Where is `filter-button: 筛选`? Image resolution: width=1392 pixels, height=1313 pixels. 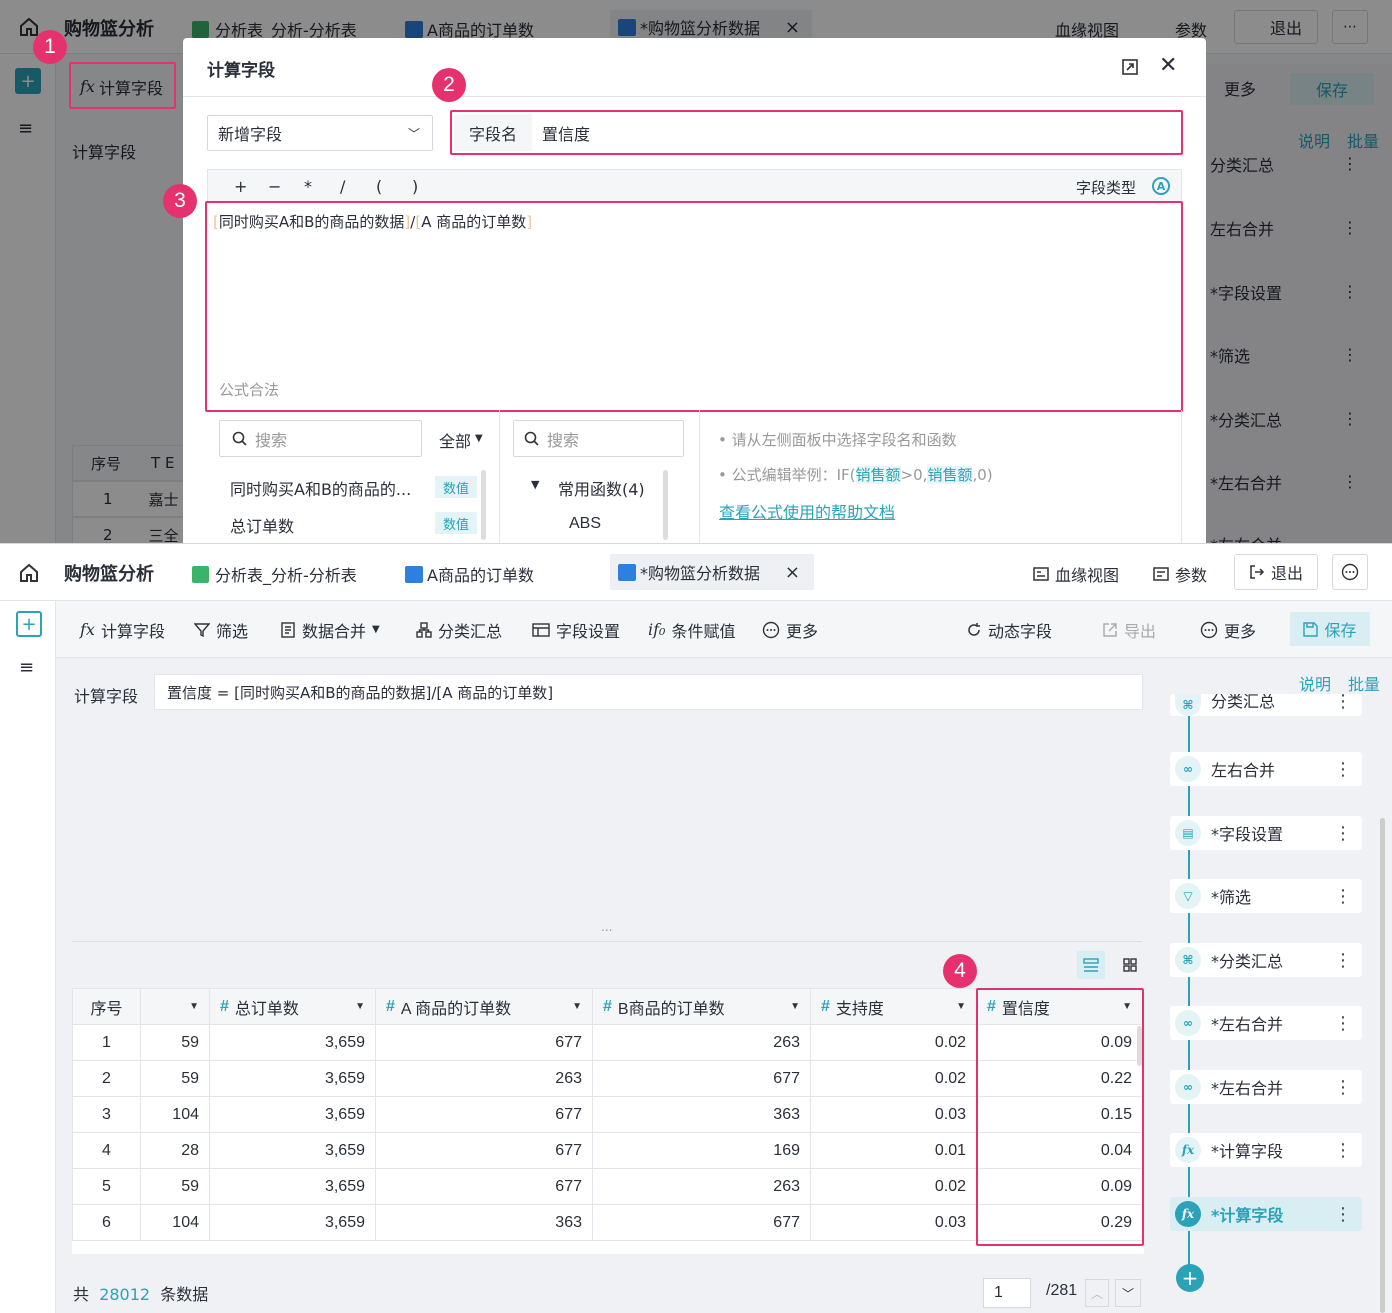
filter-button: 筛选 is located at coordinates (221, 629).